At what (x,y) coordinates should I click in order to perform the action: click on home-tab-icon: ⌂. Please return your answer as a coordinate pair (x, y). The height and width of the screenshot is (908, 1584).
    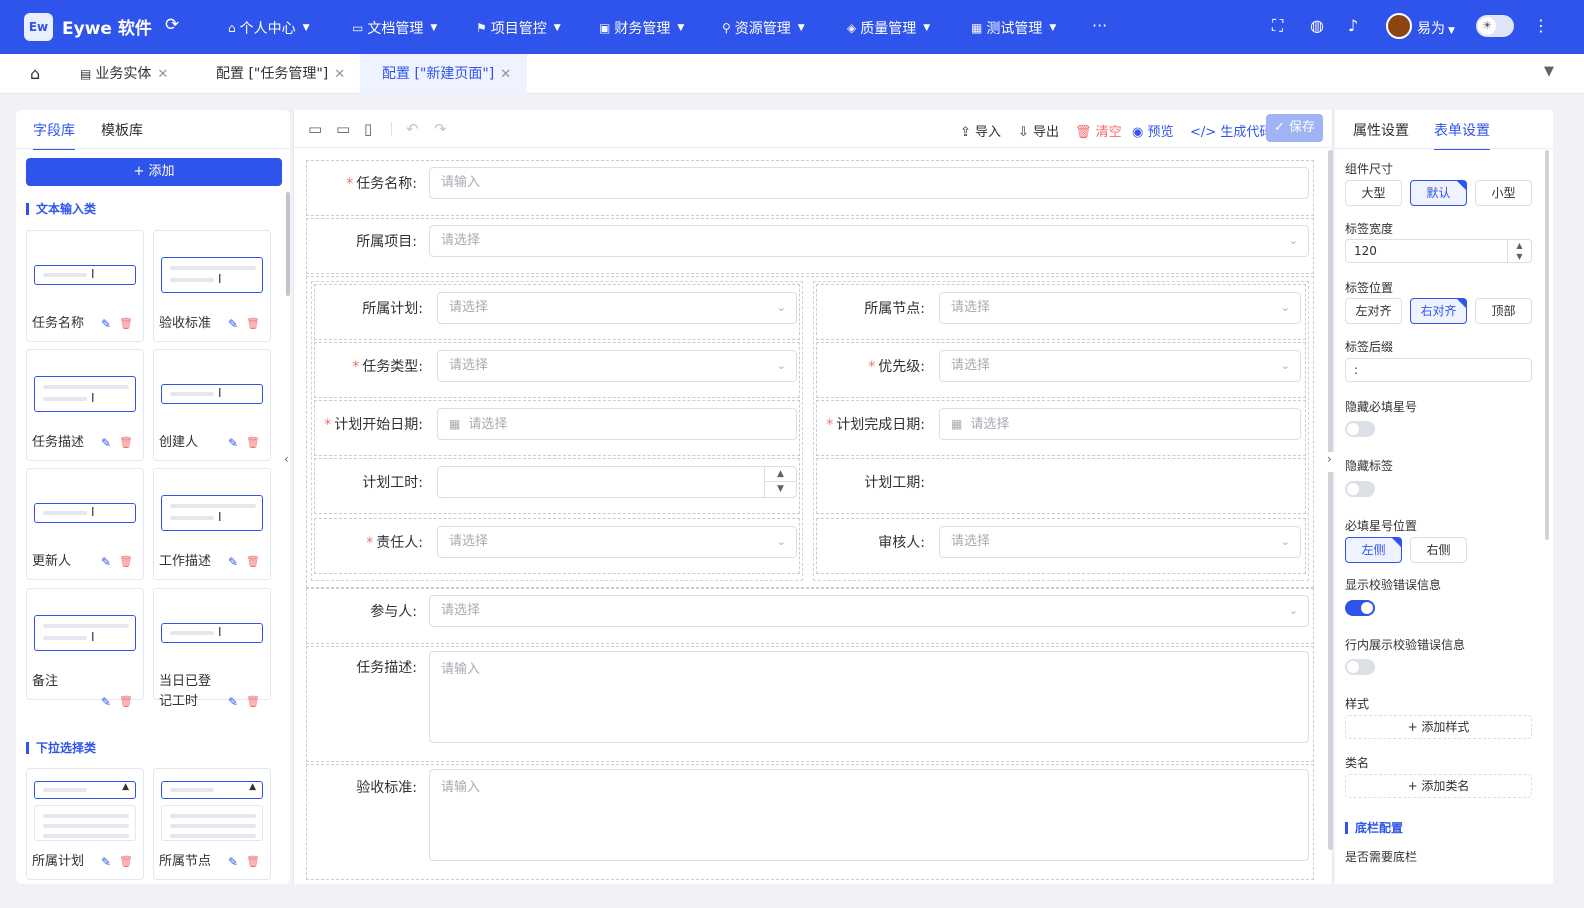
    Looking at the image, I should click on (35, 73).